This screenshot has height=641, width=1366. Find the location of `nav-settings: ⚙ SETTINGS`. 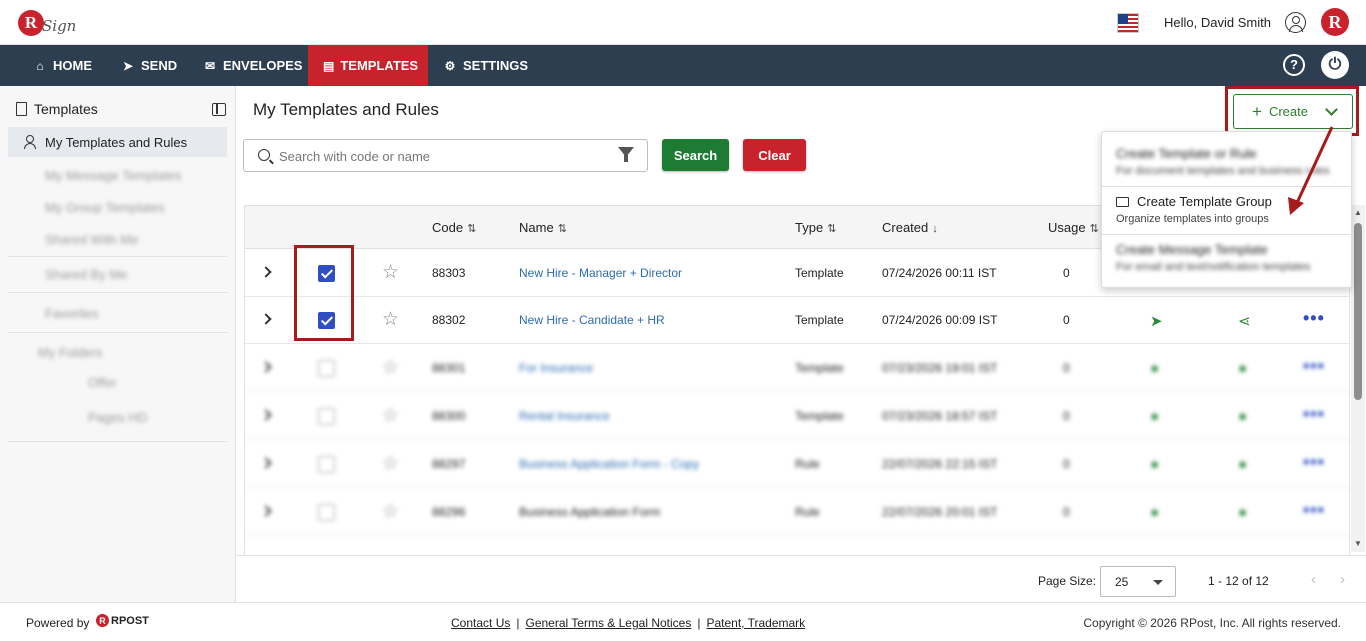

nav-settings: ⚙ SETTINGS is located at coordinates (485, 65).